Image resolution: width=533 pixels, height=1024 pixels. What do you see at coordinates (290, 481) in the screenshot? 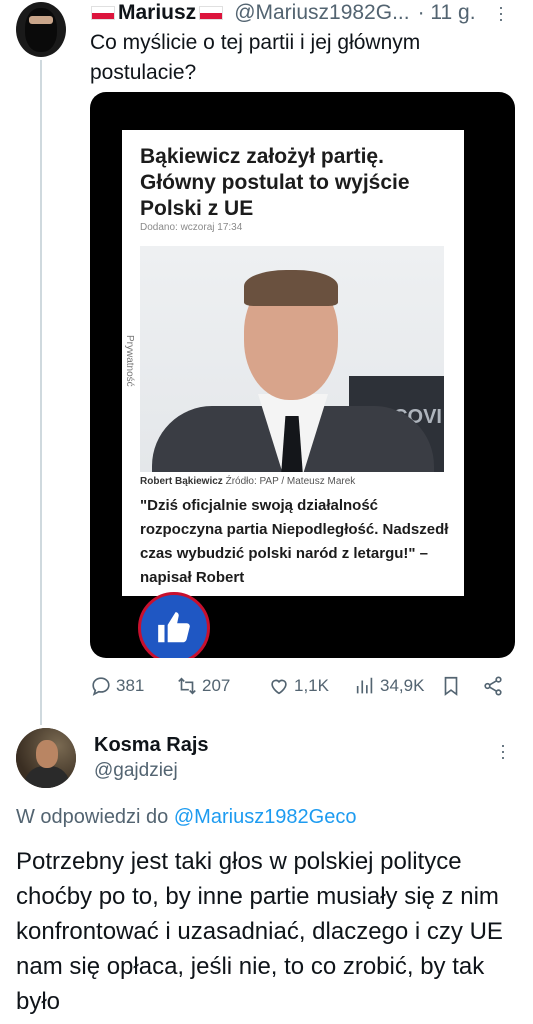
I see `caption-source: Źródło: PAP / Mateusz Marek` at bounding box center [290, 481].